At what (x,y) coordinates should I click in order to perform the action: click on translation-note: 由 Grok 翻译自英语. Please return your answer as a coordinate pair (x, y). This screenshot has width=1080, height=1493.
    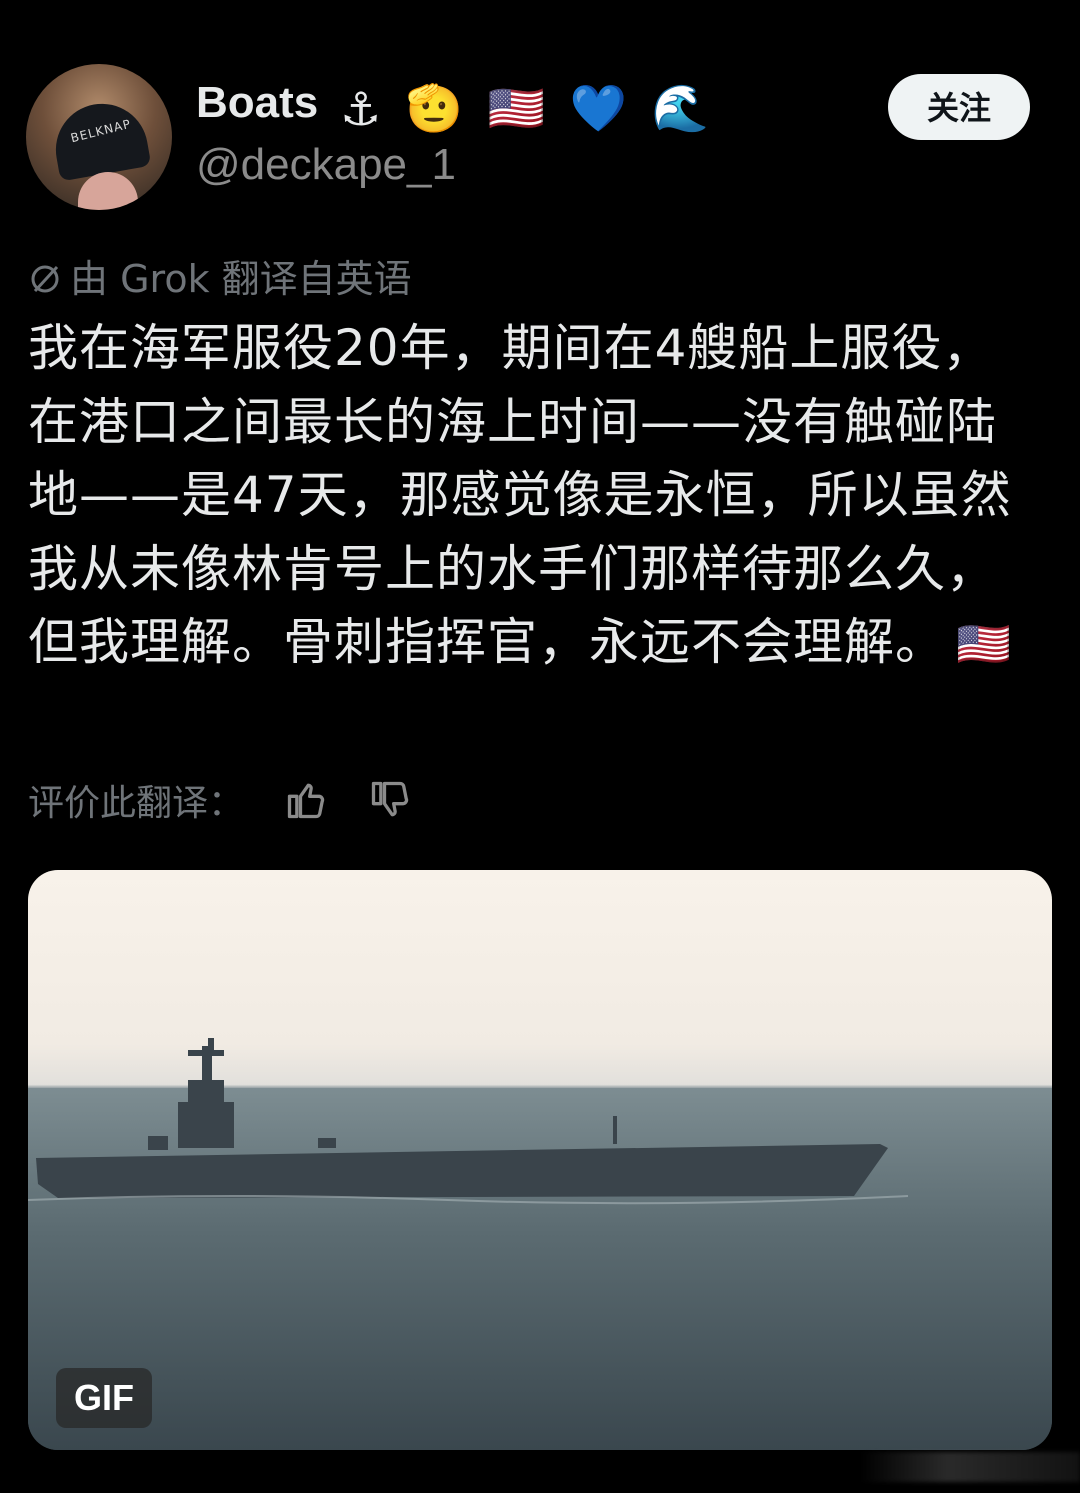
    Looking at the image, I should click on (220, 275).